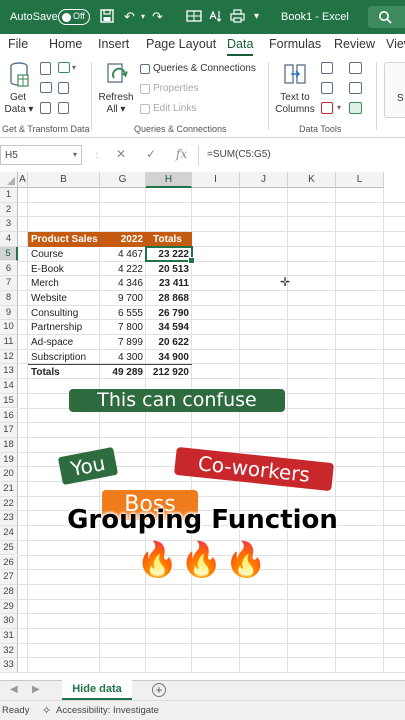  I want to click on accessibility-icon: ✧, so click(46, 710).